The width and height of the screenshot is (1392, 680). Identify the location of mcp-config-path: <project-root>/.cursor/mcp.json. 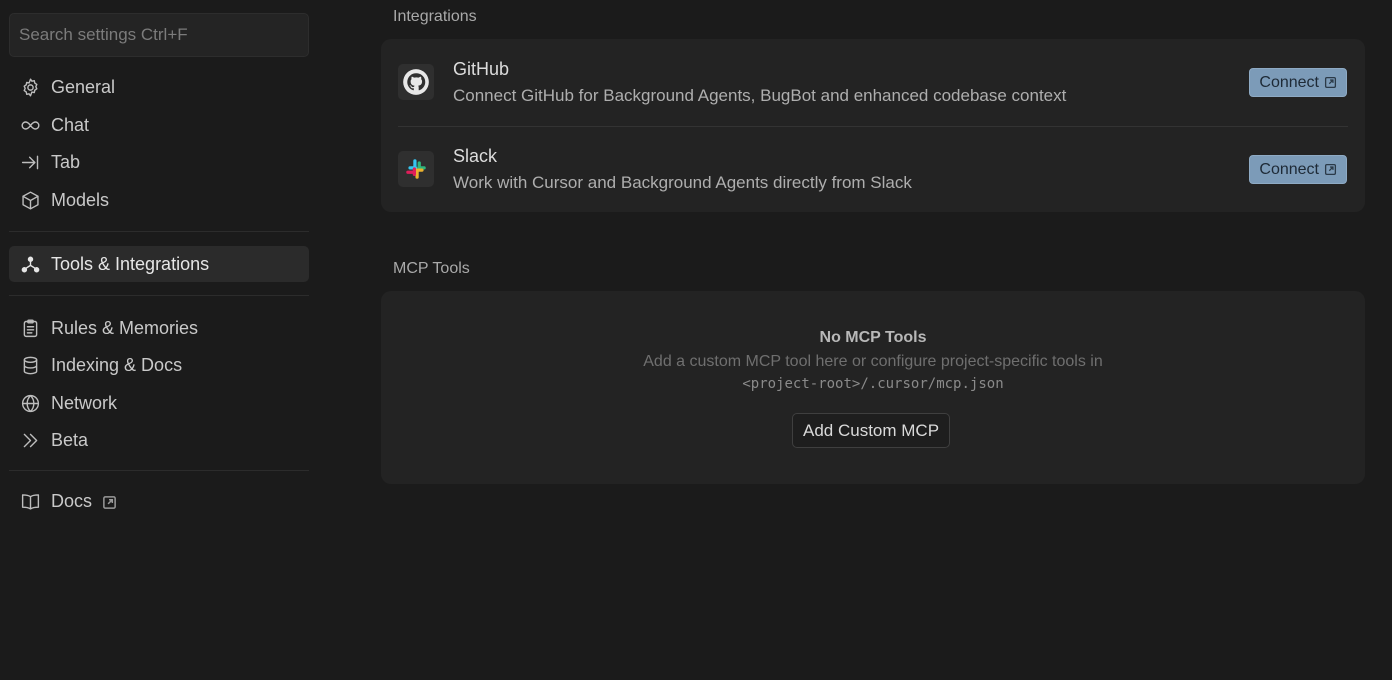
(873, 384).